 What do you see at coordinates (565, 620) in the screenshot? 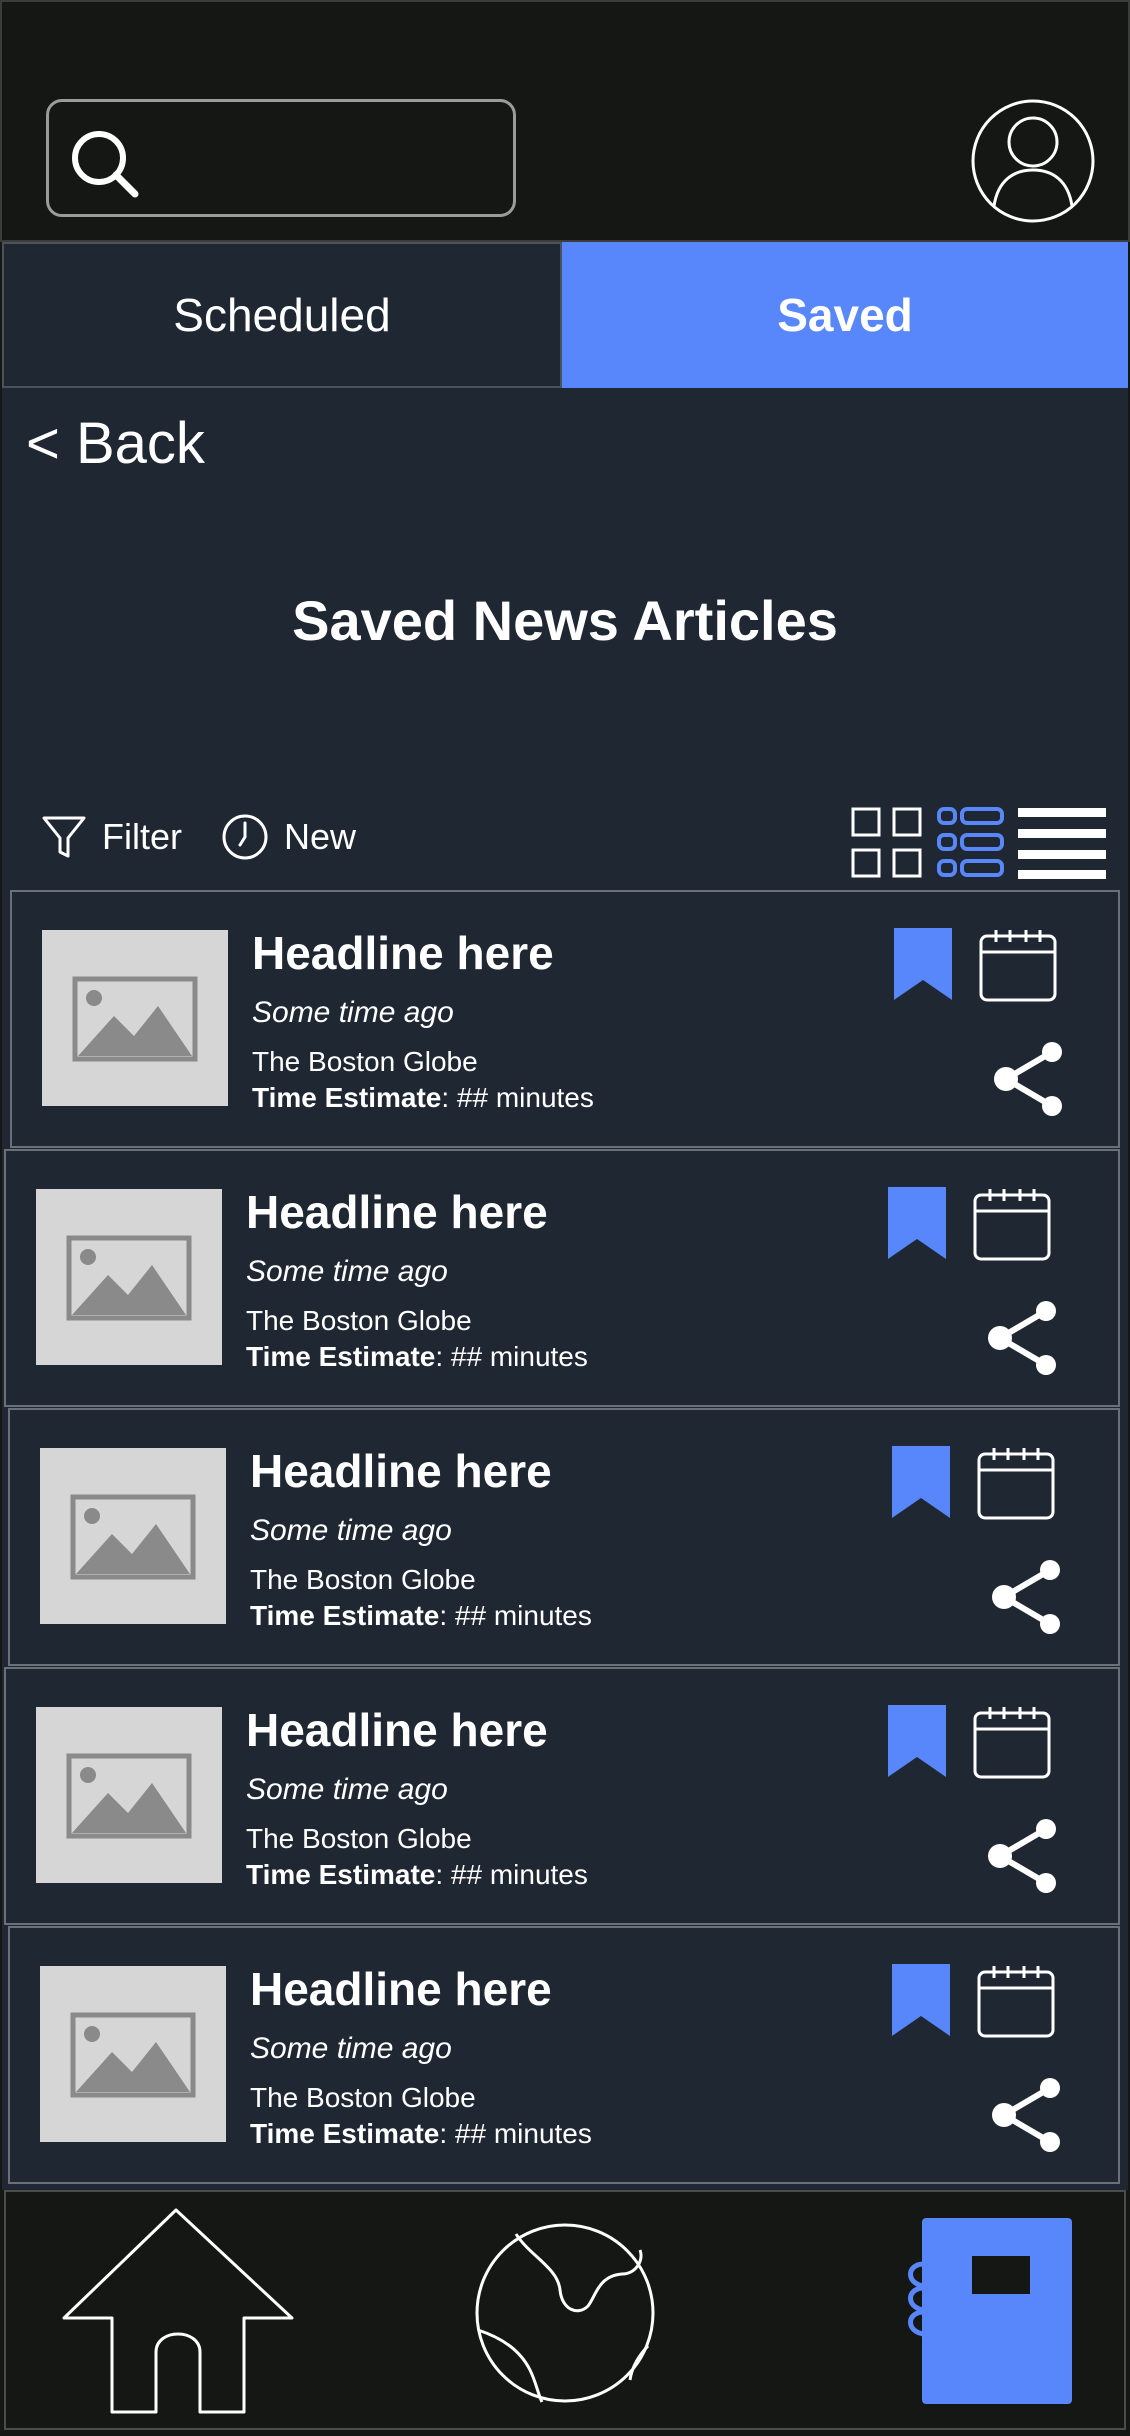
I see `page-title: Saved News Articles` at bounding box center [565, 620].